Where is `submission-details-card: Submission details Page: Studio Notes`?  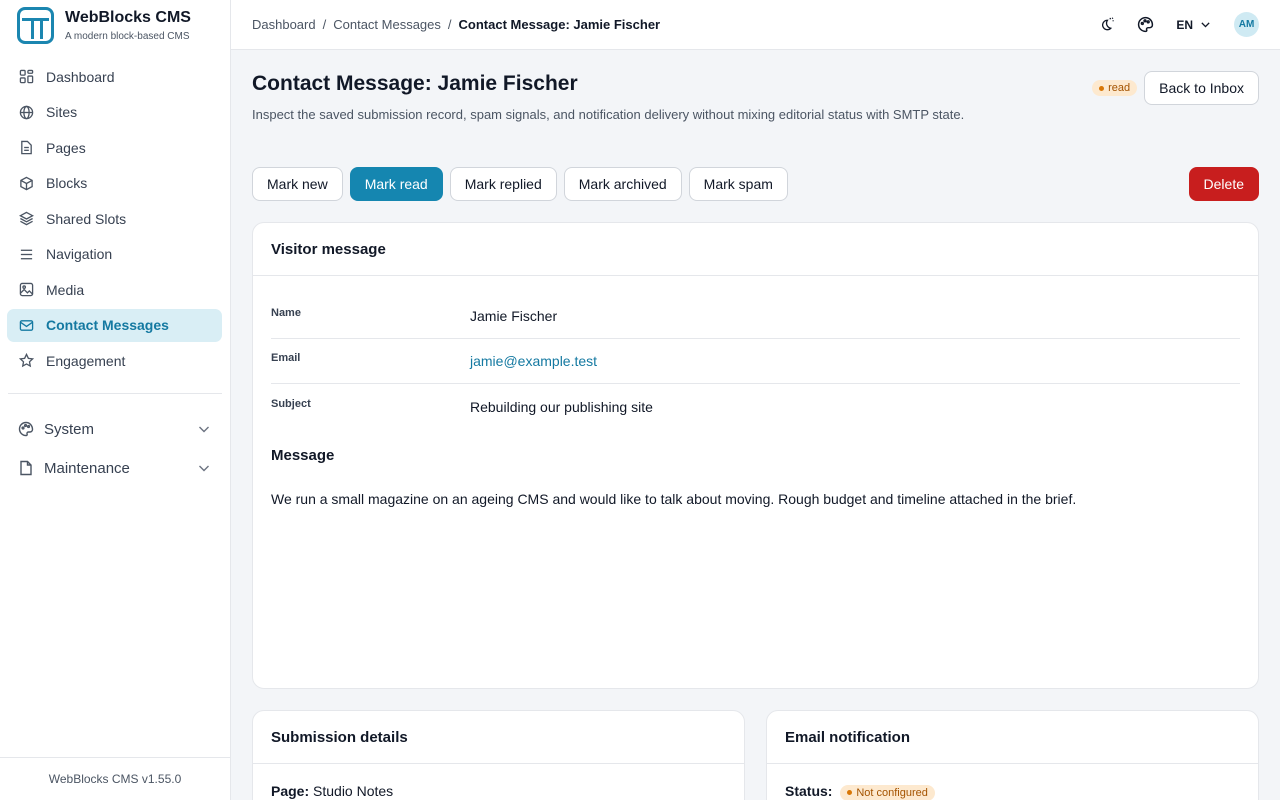
submission-details-card: Submission details Page: Studio Notes is located at coordinates (498, 755).